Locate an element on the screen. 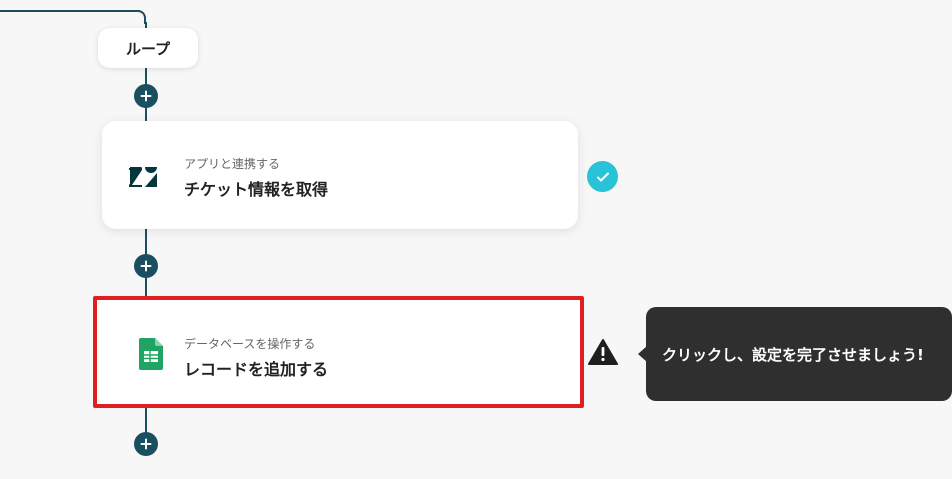 This screenshot has height=479, width=952. step-title: チケット情報を取得 is located at coordinates (256, 189).